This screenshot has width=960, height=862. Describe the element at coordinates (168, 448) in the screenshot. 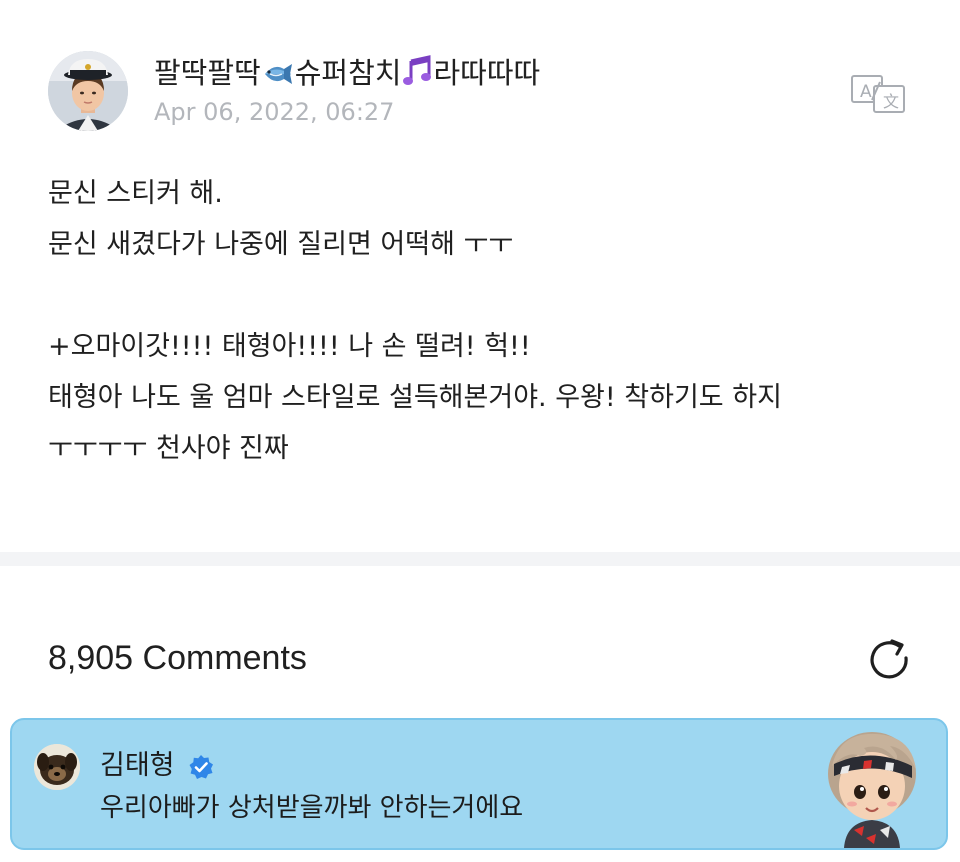

I see `post-body-line: ㅜㅜㅜㅜ 천사야 진짜` at that location.